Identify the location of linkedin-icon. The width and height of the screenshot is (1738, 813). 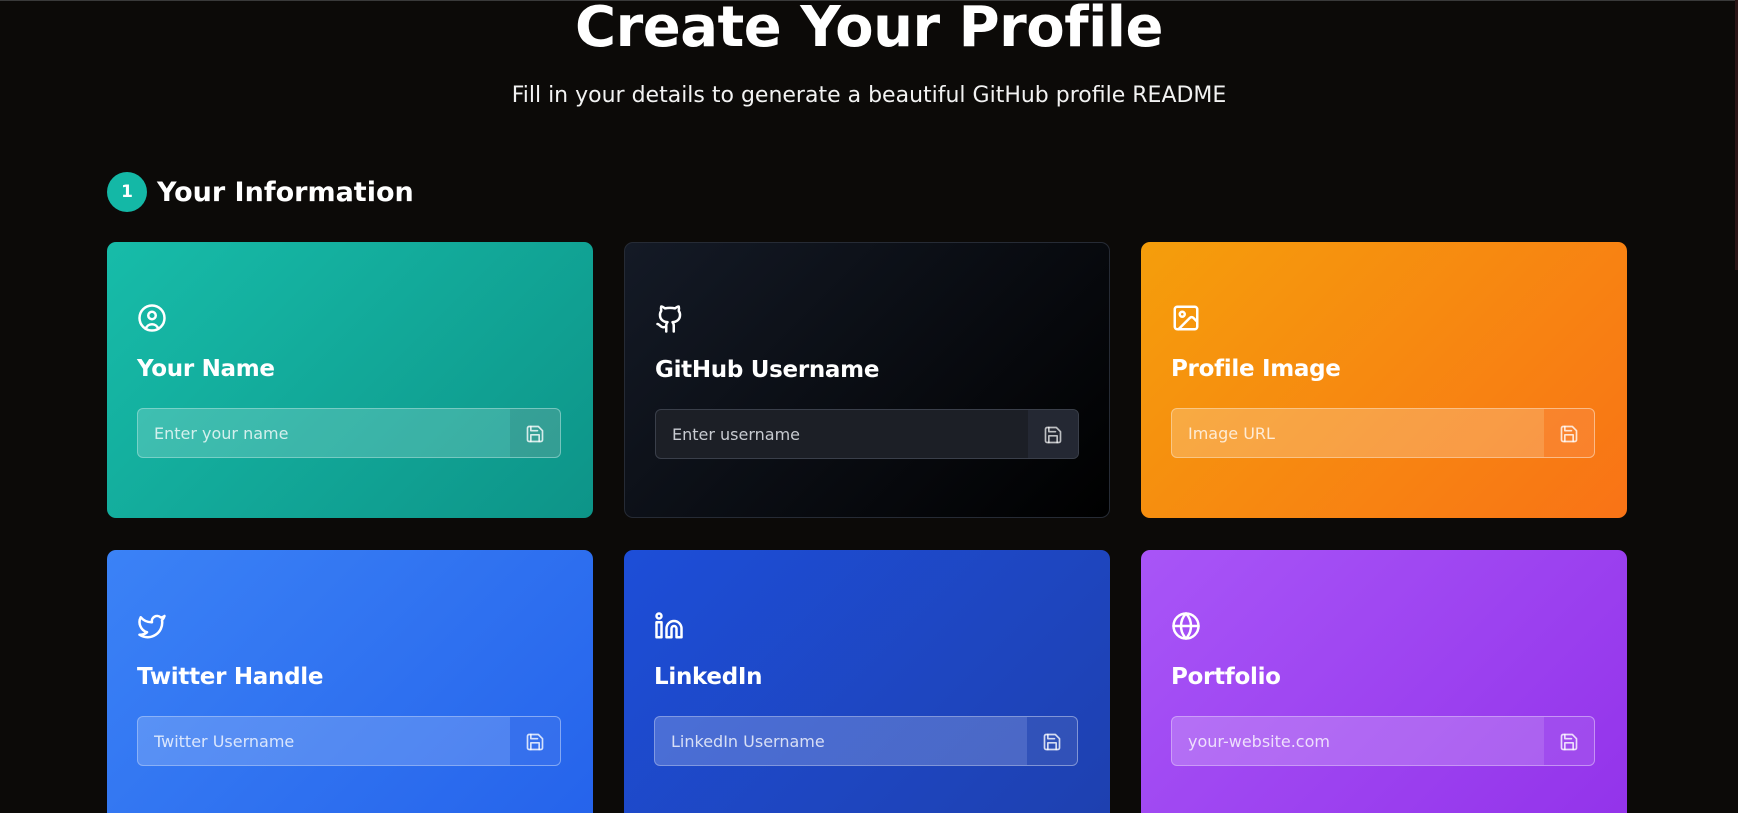
(669, 626).